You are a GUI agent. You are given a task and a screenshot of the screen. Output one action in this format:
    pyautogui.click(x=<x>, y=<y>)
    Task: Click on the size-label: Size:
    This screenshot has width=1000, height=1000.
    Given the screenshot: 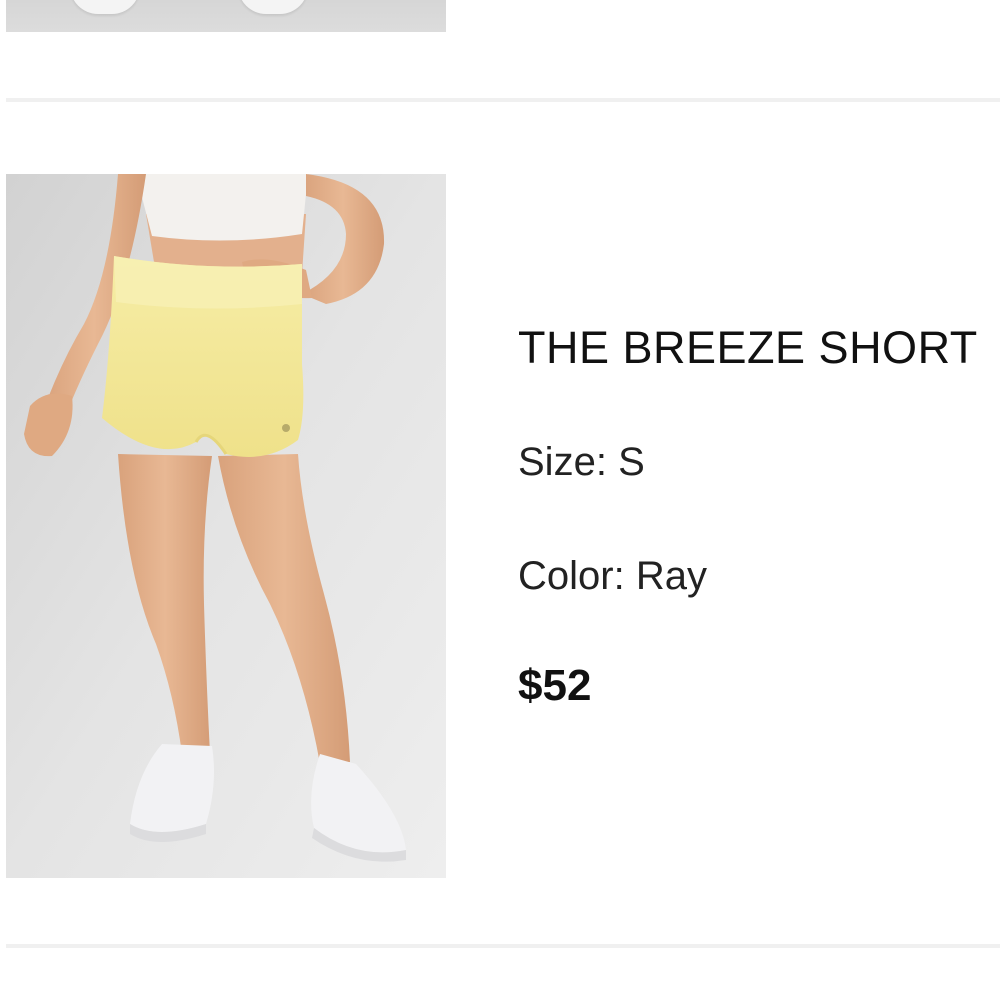 What is the action you would take?
    pyautogui.click(x=562, y=462)
    